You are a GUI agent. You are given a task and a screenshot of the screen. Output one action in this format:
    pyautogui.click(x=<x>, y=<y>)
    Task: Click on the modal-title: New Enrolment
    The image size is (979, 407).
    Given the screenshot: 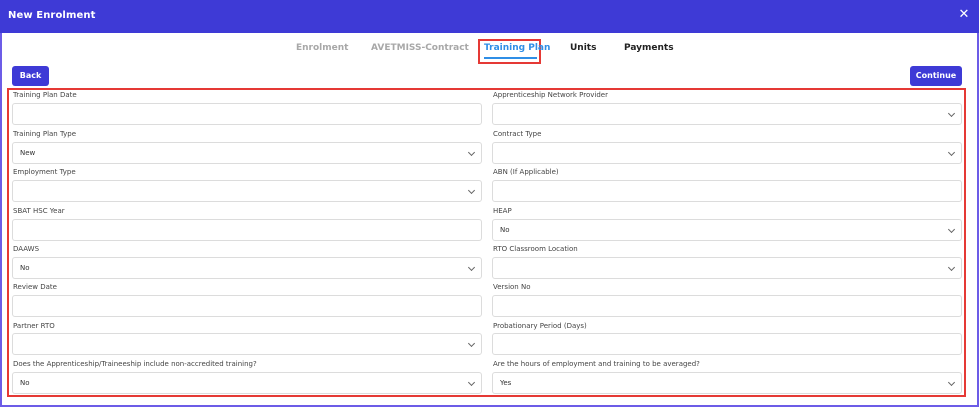 What is the action you would take?
    pyautogui.click(x=52, y=15)
    